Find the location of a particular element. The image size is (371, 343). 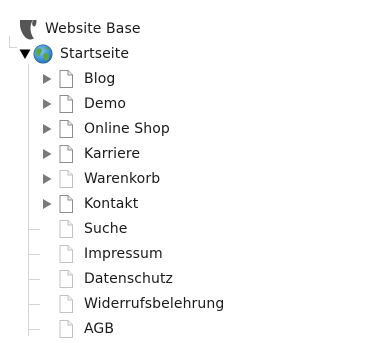

tree-connector-widerruf is located at coordinates (34, 304).